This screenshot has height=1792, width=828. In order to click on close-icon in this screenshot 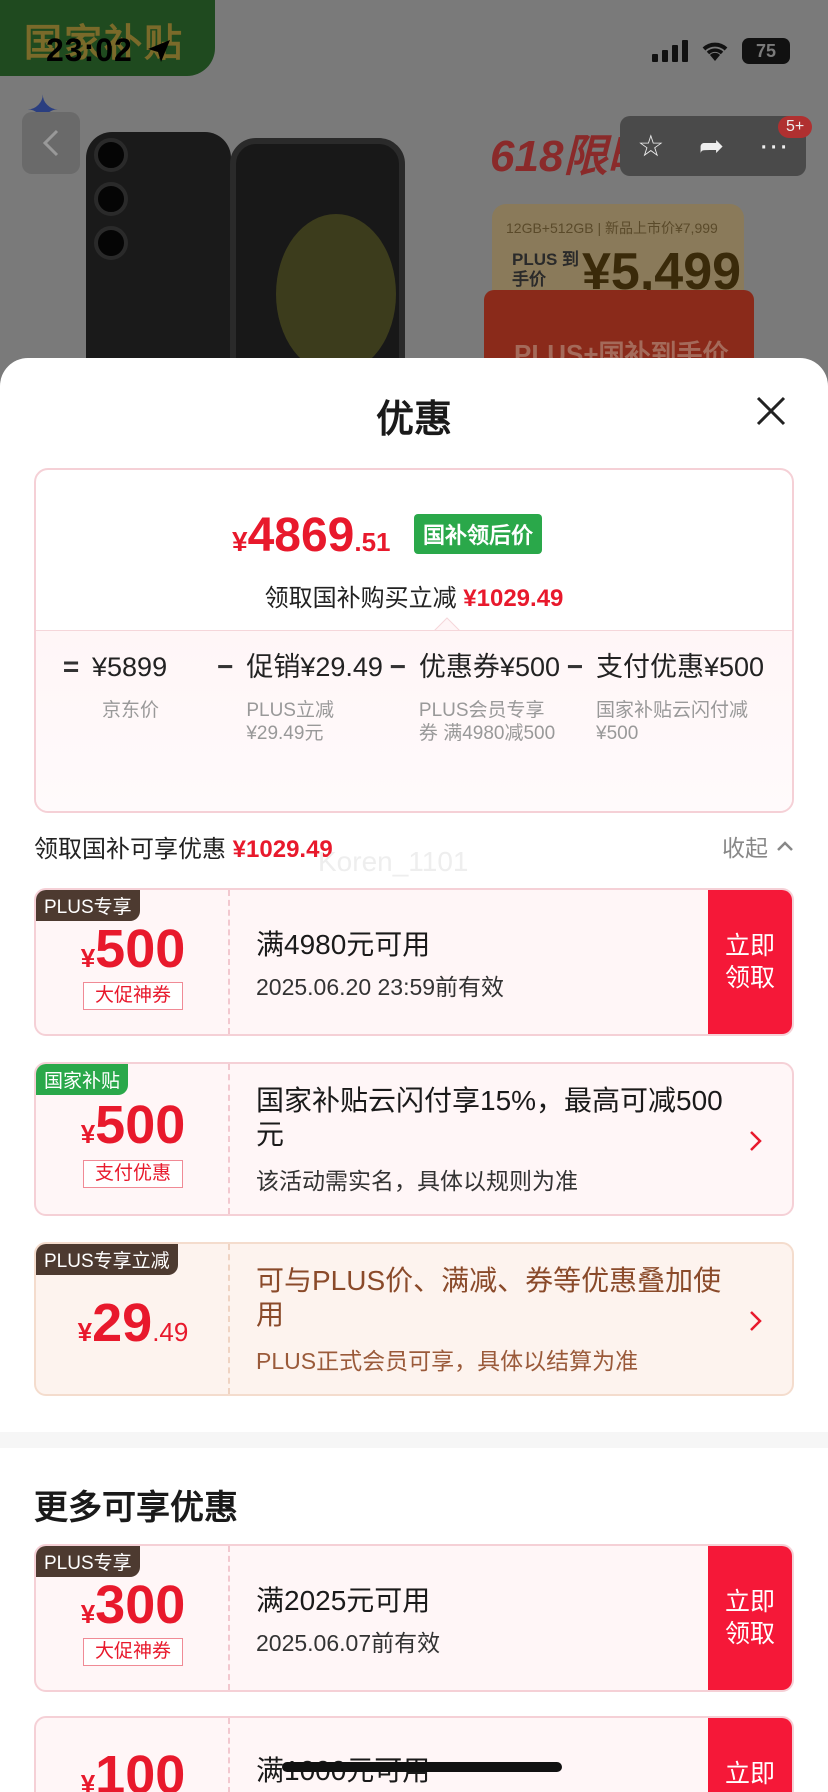, I will do `click(771, 411)`.